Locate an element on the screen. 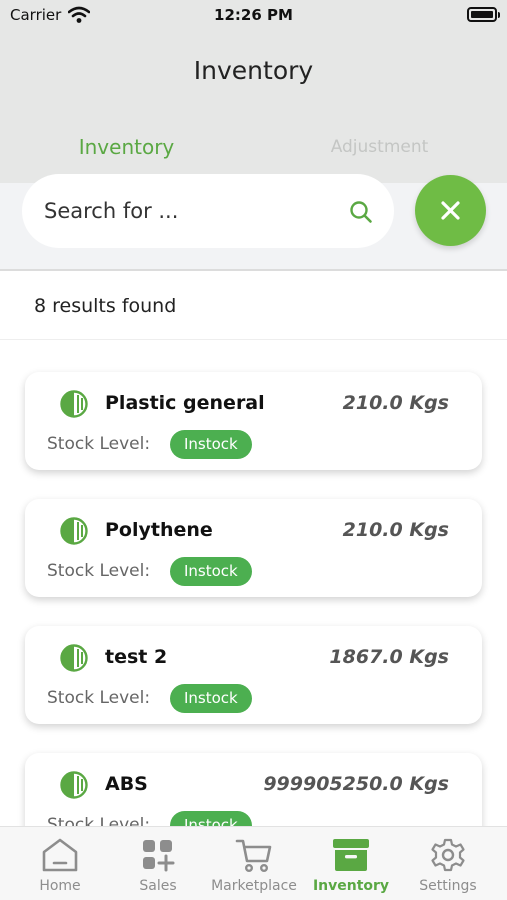  close-icon is located at coordinates (450, 210).